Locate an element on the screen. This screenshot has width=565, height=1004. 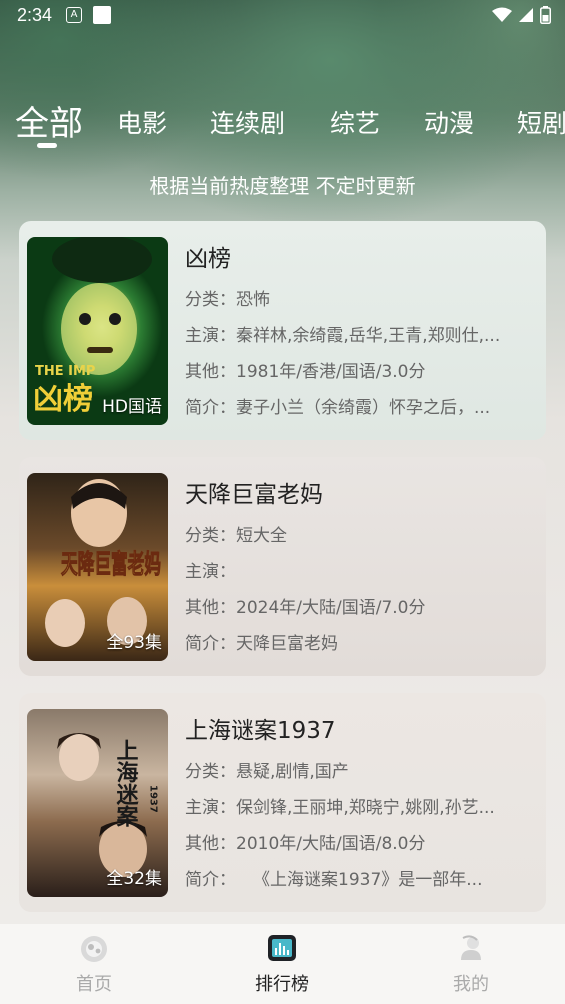
card-title: 凶榜 is located at coordinates (208, 259).